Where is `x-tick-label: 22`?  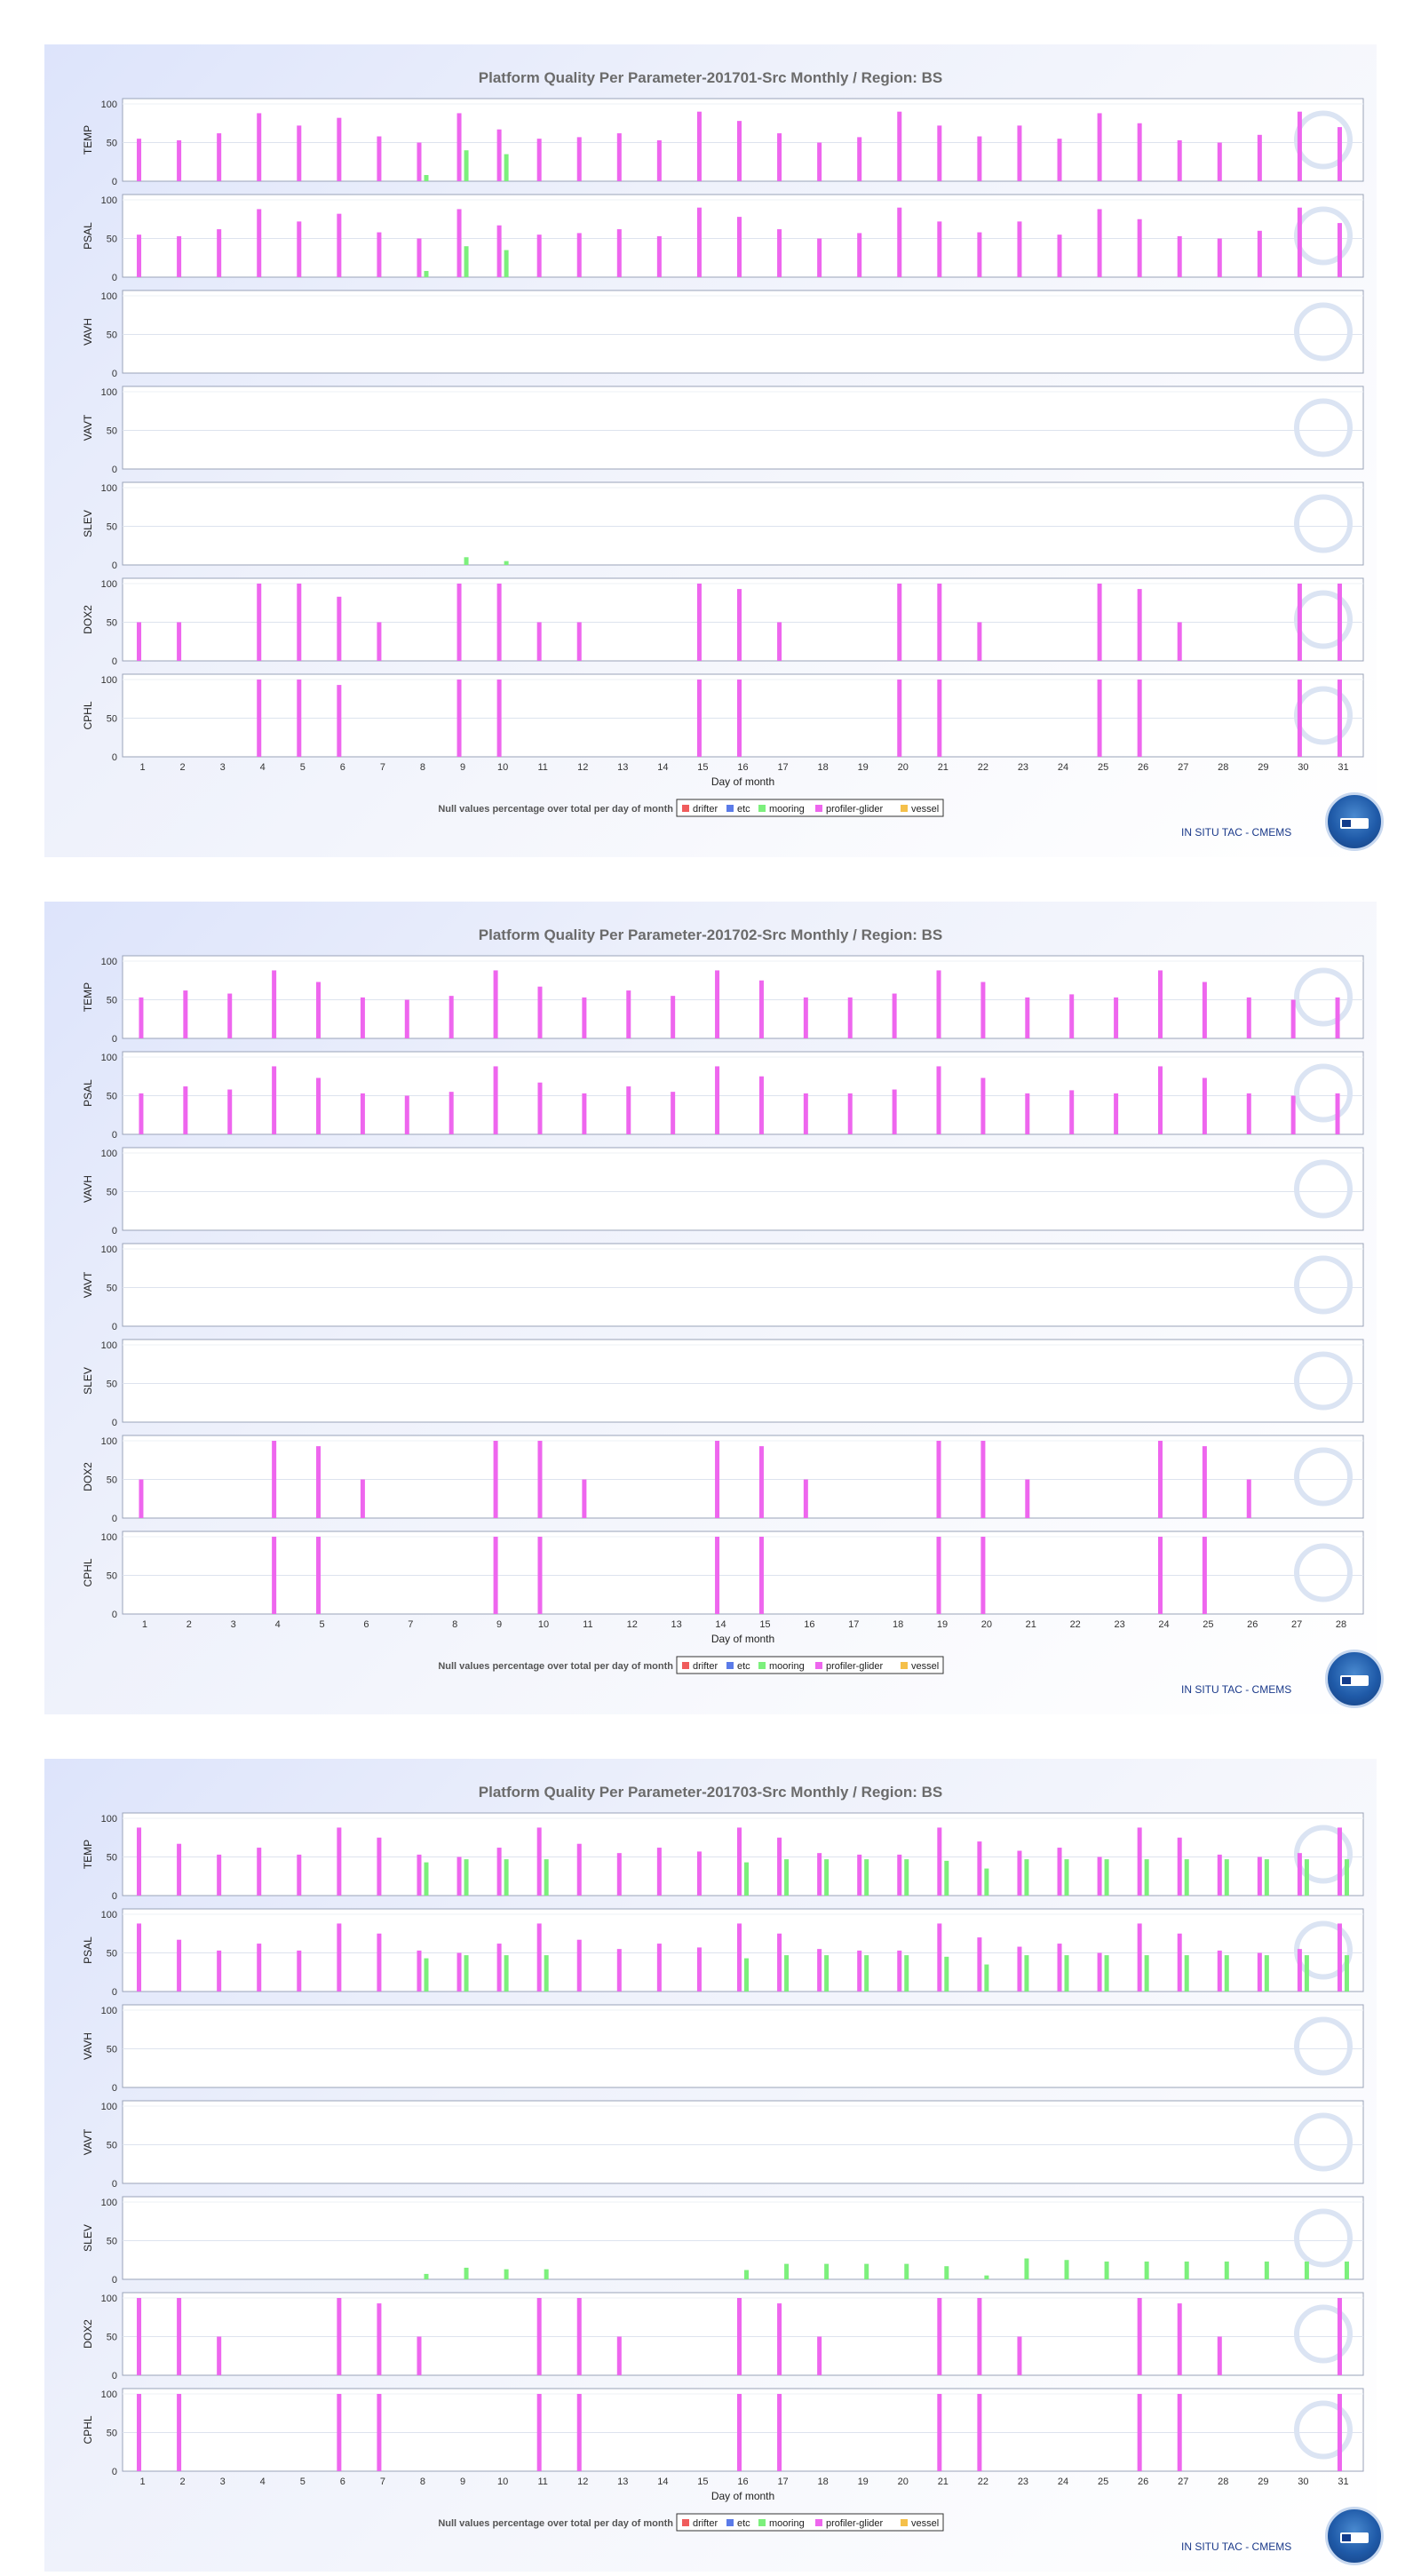
x-tick-label: 22 is located at coordinates (983, 2482).